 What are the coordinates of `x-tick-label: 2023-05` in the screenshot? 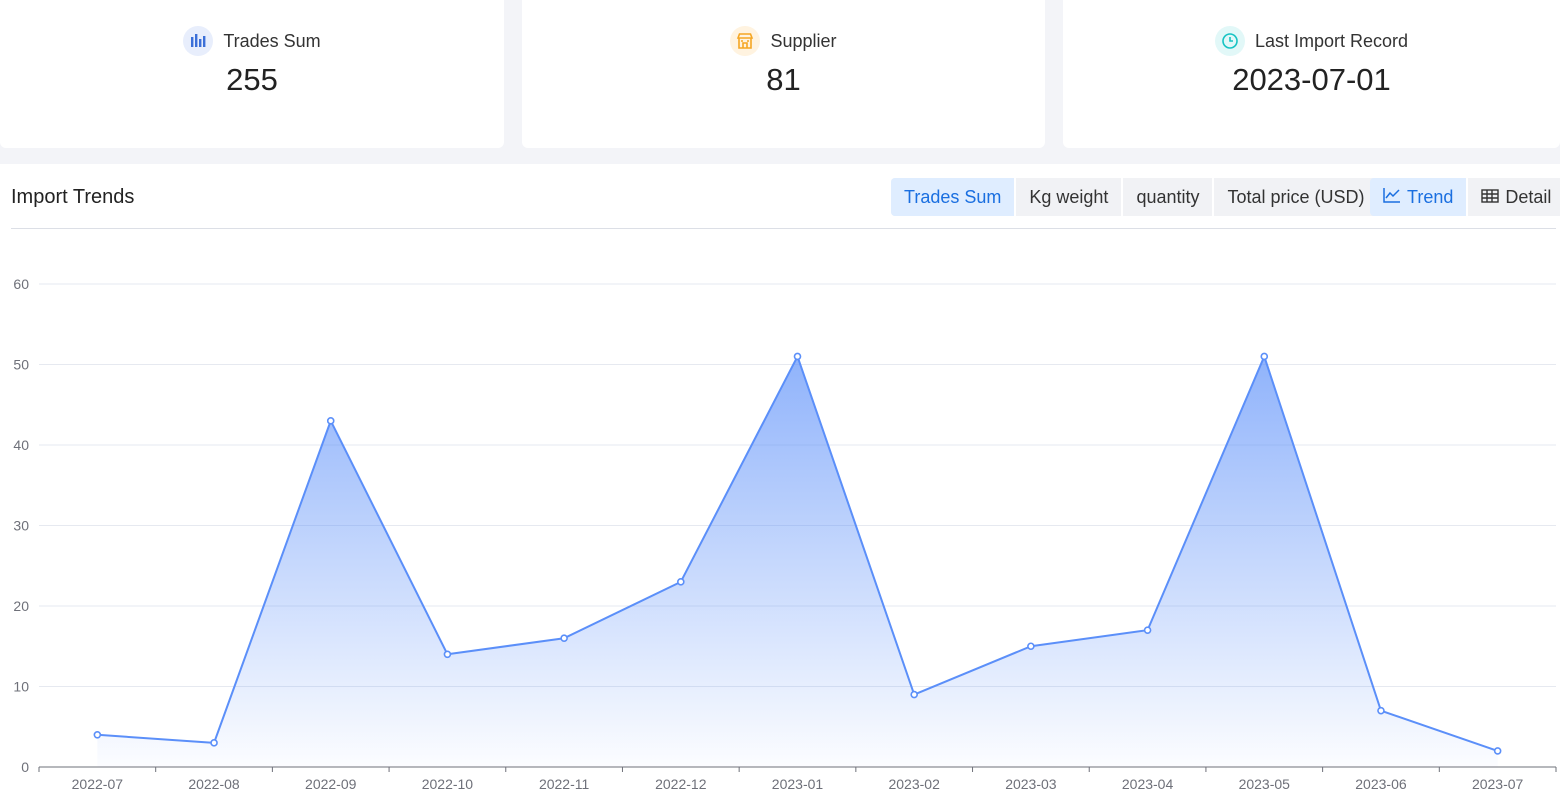 It's located at (1265, 784).